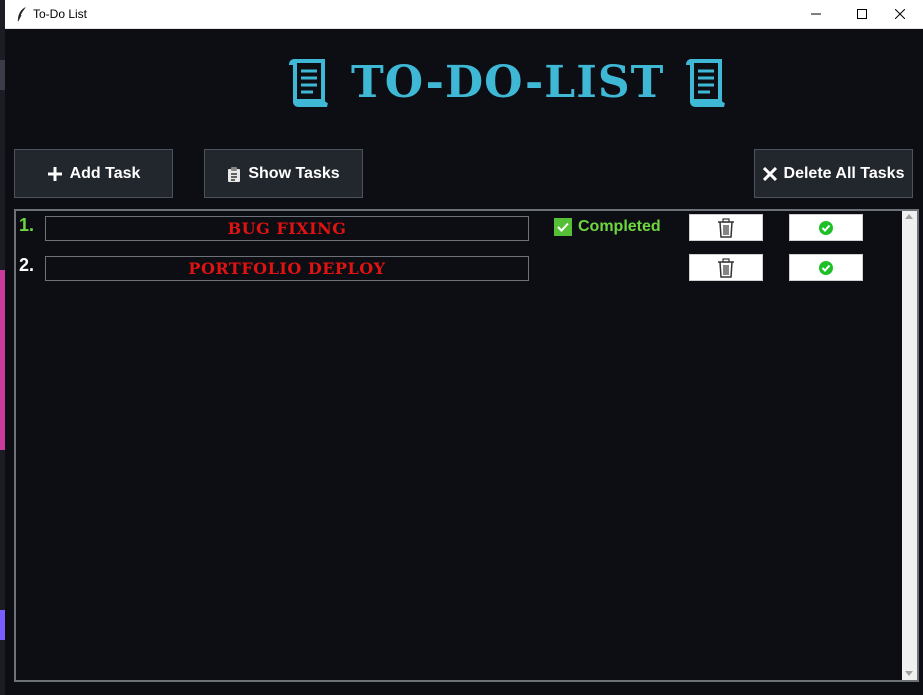  I want to click on show-tasks-button: Show Tasks, so click(283, 173).